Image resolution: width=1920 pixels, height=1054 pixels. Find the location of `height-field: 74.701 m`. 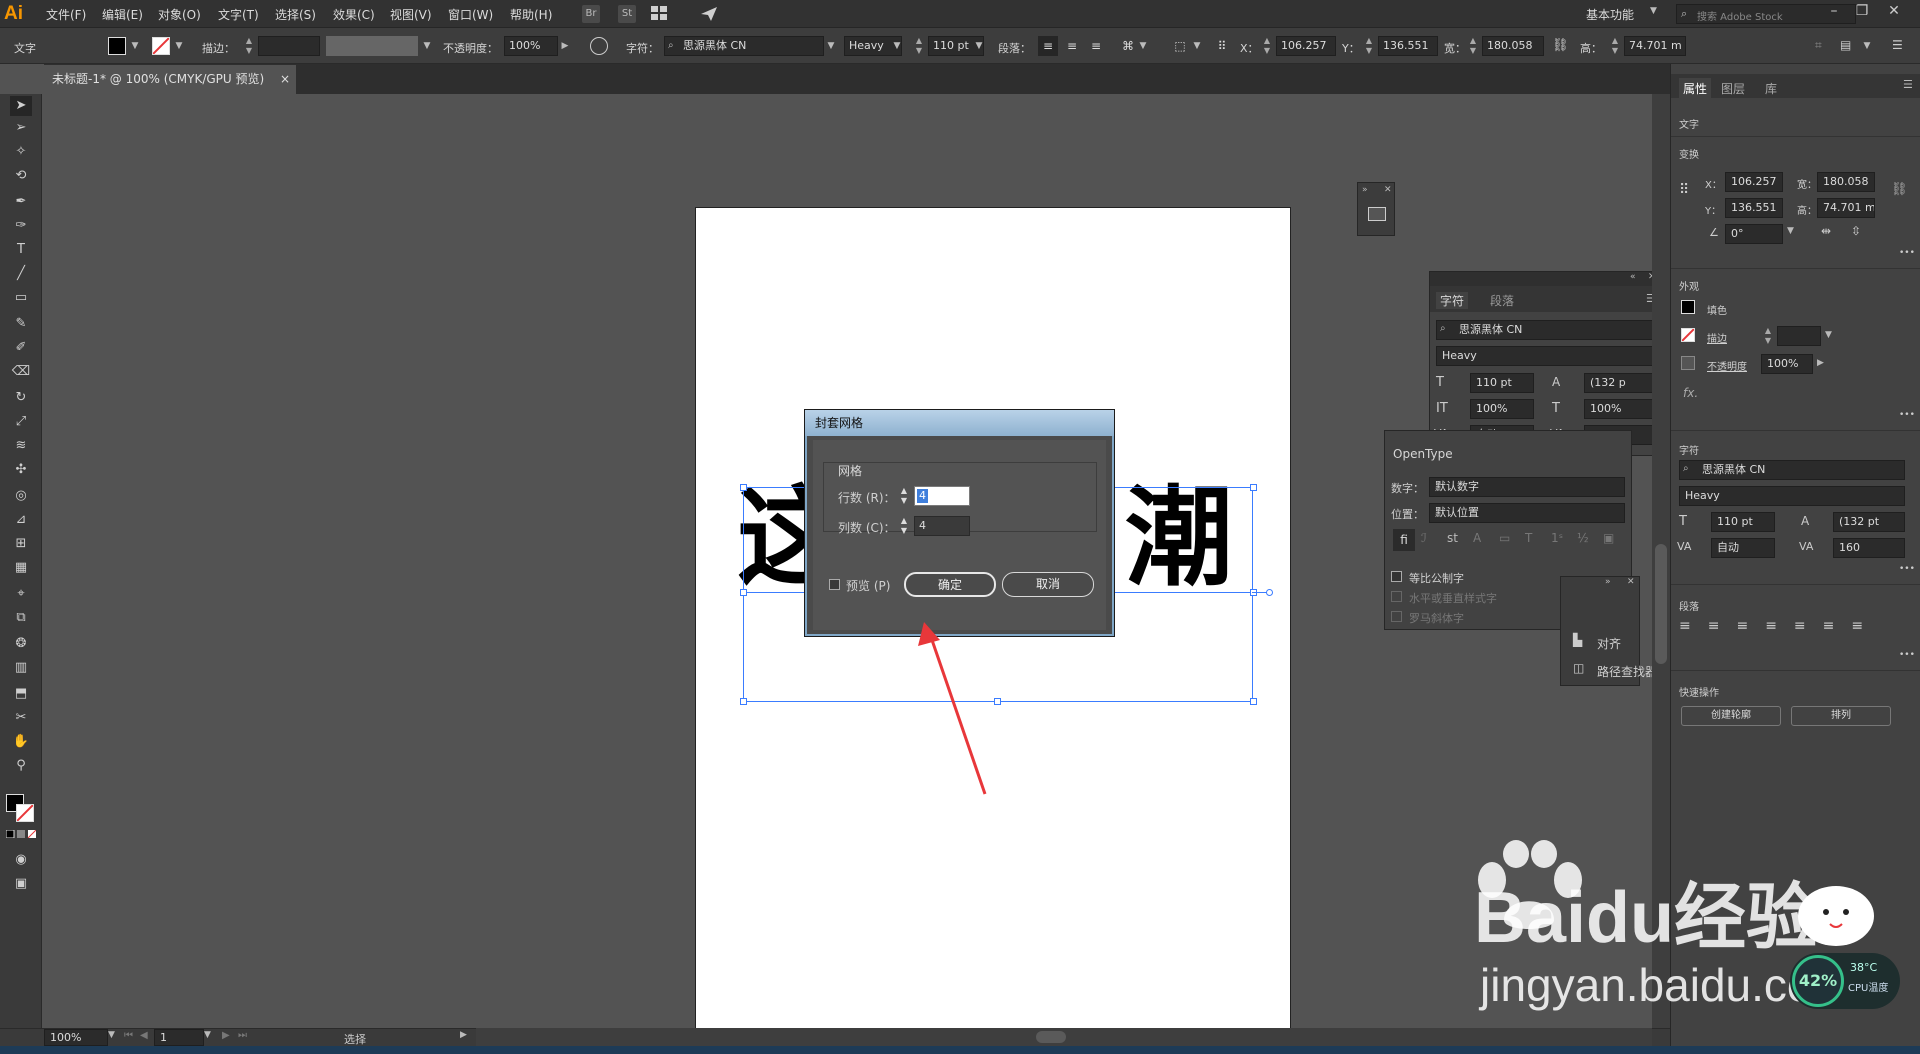

height-field: 74.701 m is located at coordinates (1655, 46).